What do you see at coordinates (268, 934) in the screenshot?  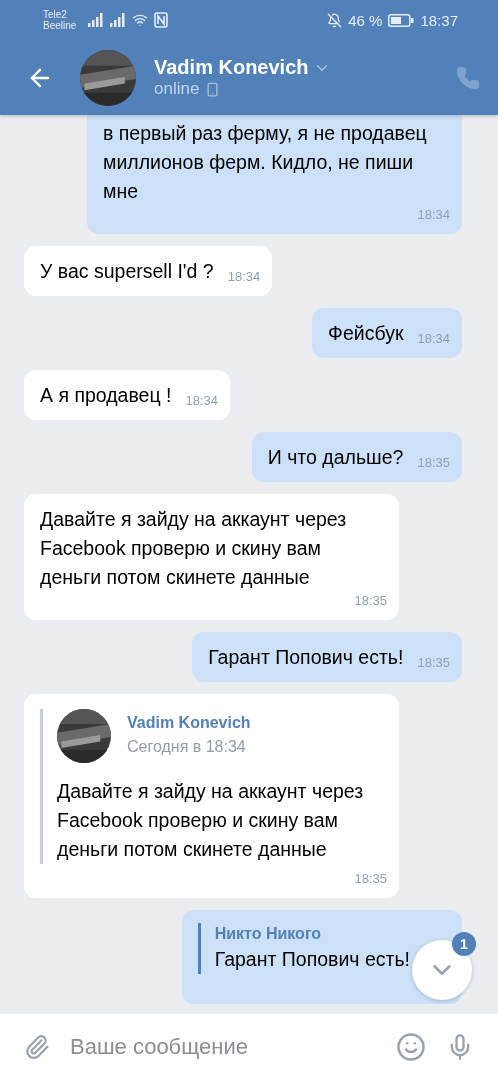 I see `reply-author: Никто Никого` at bounding box center [268, 934].